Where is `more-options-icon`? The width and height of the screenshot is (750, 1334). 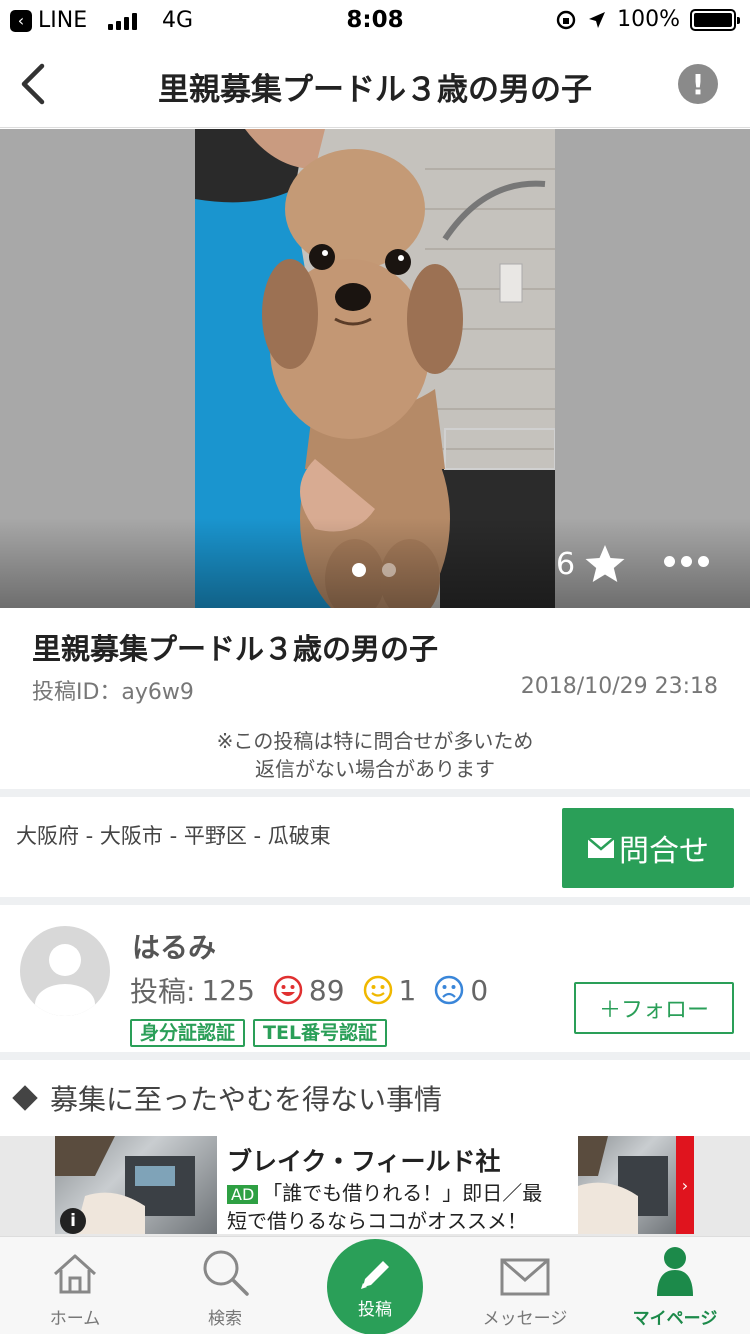
more-options-icon is located at coordinates (686, 561).